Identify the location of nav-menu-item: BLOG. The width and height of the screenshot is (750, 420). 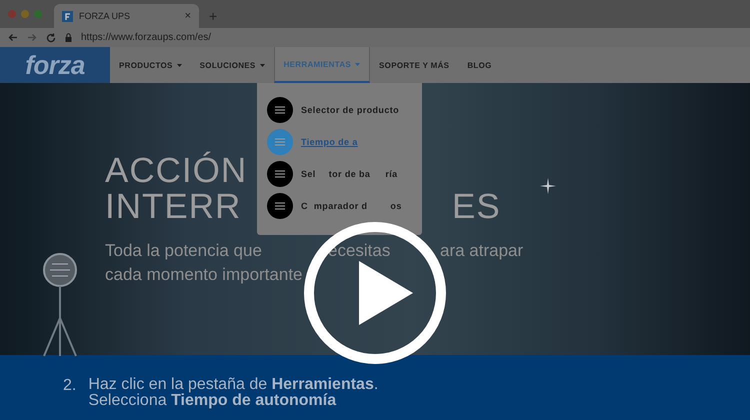
(479, 65).